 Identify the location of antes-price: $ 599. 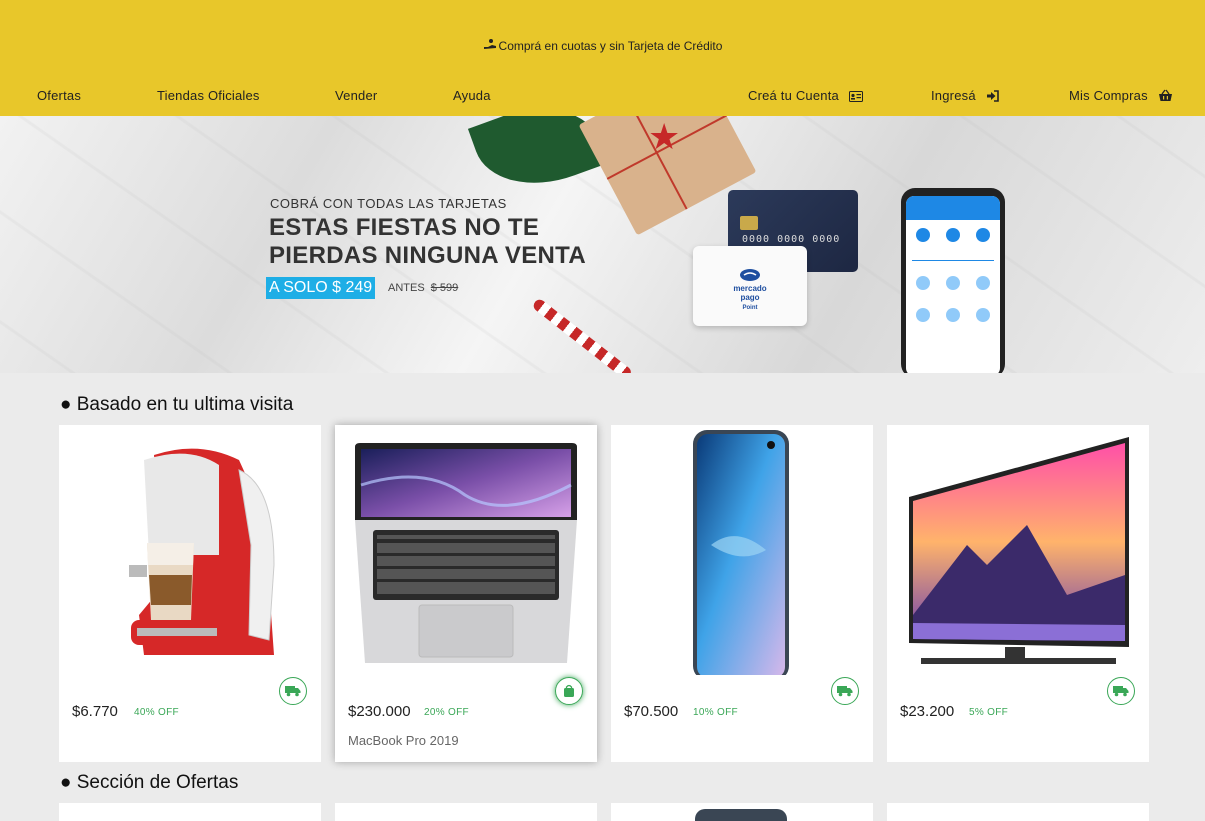
(444, 288).